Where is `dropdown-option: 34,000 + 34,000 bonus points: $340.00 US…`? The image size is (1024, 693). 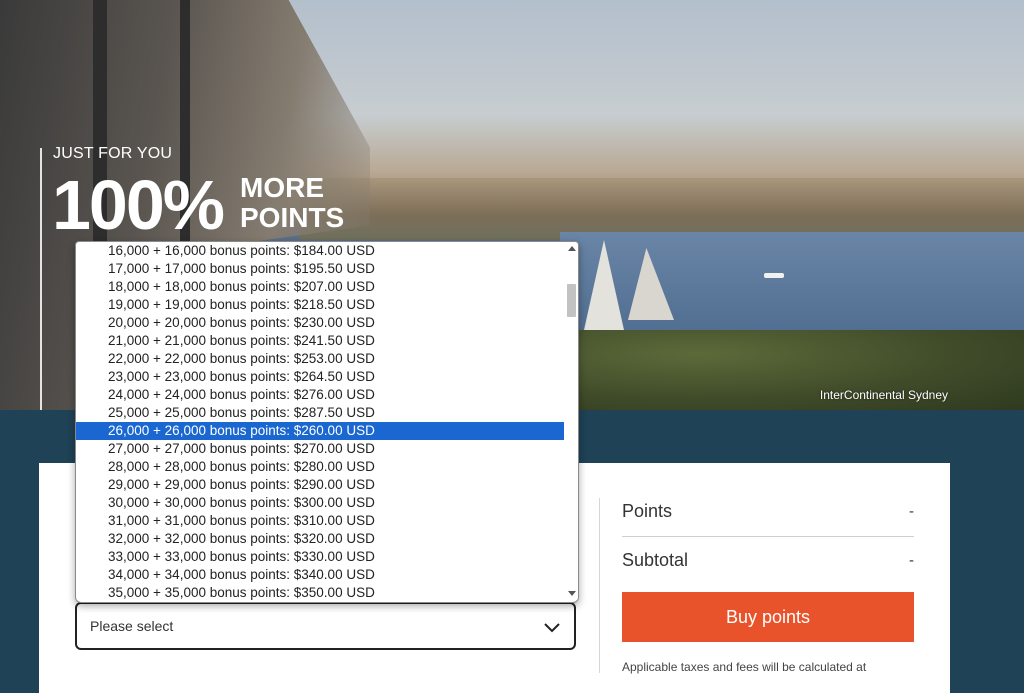
dropdown-option: 34,000 + 34,000 bonus points: $340.00 US… is located at coordinates (320, 575).